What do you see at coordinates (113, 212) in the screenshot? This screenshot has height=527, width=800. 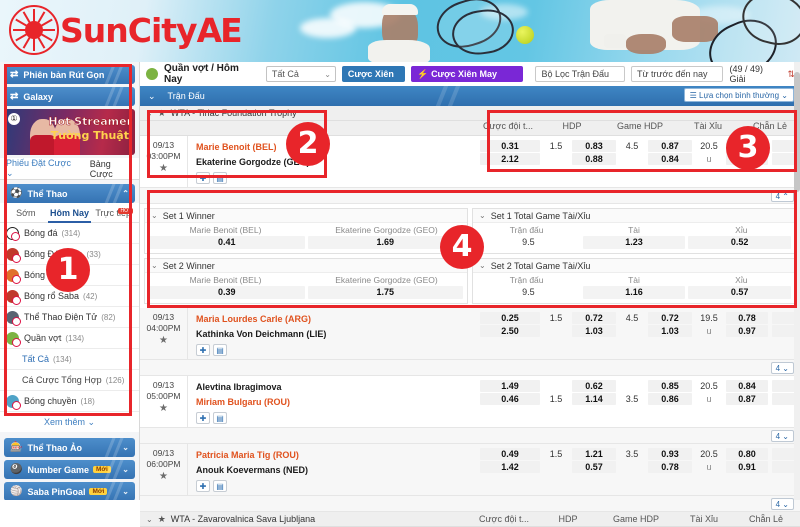 I see `subtab-live: Trực tiếp HOT` at bounding box center [113, 212].